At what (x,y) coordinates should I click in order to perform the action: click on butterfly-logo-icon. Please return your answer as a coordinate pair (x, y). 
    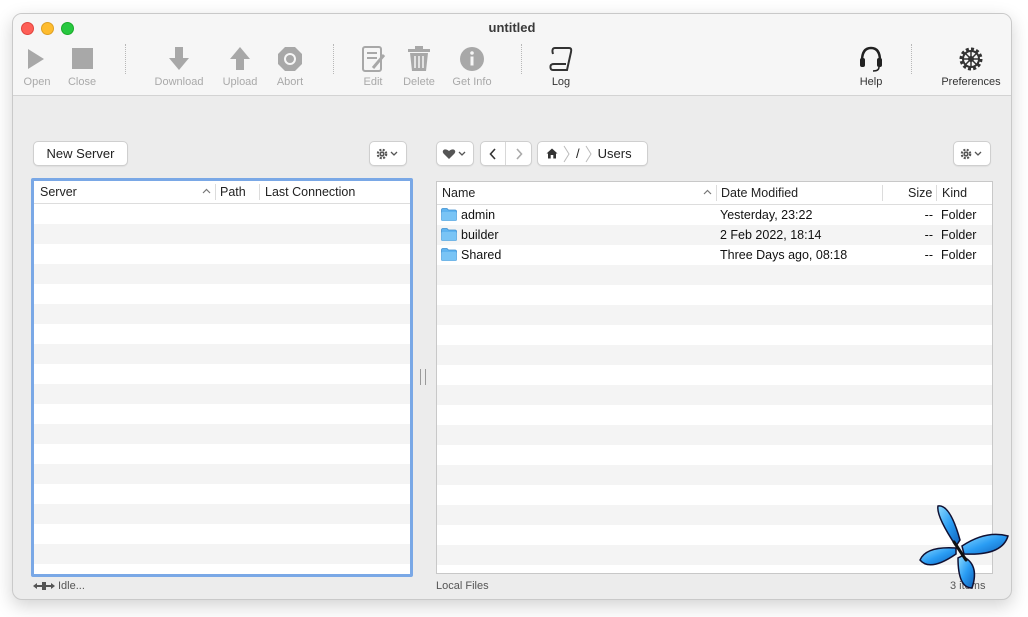
    Looking at the image, I should click on (964, 547).